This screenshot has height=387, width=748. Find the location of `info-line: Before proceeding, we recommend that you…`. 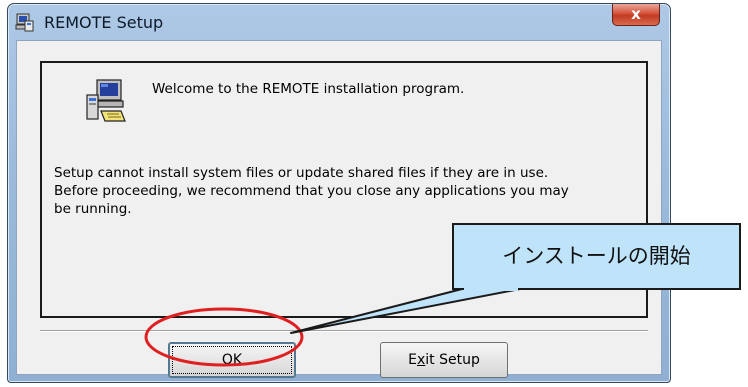

info-line: Before proceeding, we recommend that you… is located at coordinates (311, 191).